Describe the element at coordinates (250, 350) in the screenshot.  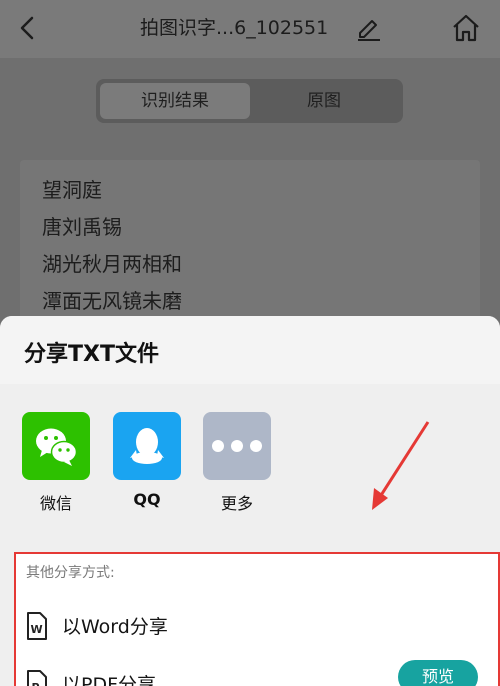
I see `share-sheet-header: 分享TXT文件` at that location.